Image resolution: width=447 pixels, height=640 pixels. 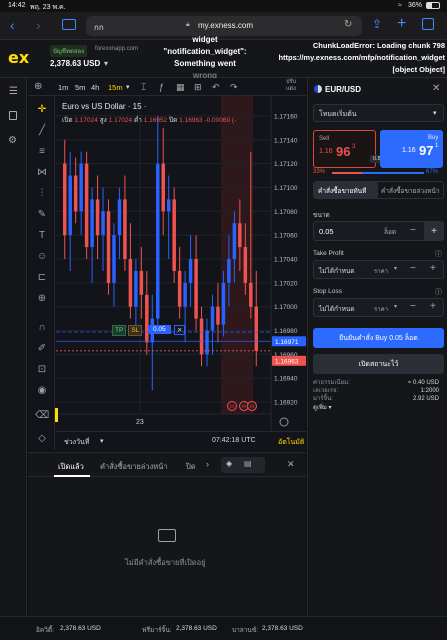 I want to click on address-bar: กก 🔒︎ my.exness.com ↻, so click(x=224, y=26).